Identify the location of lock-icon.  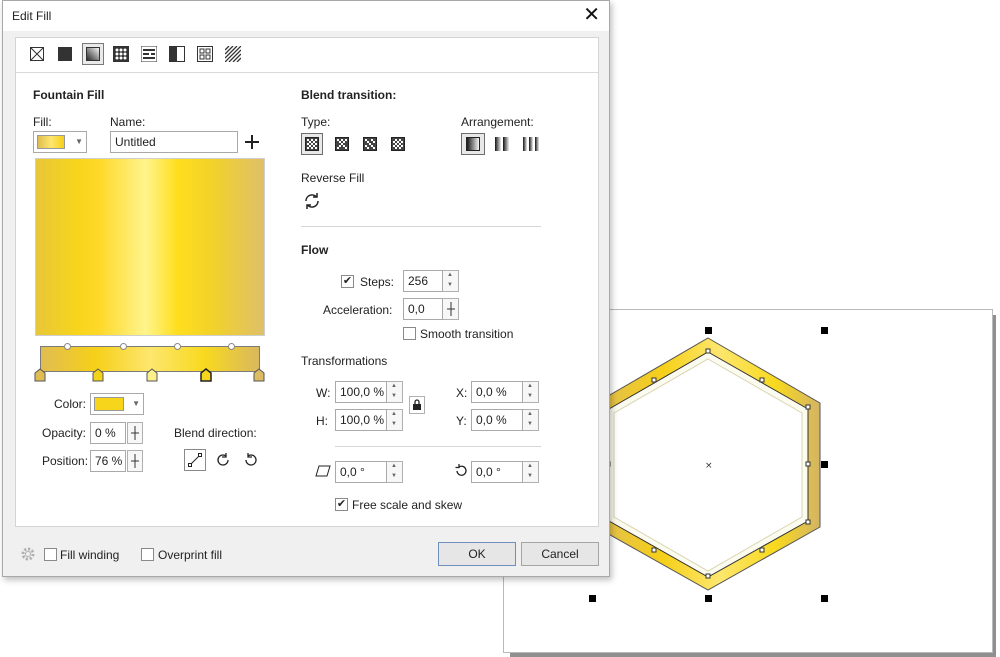
(417, 404).